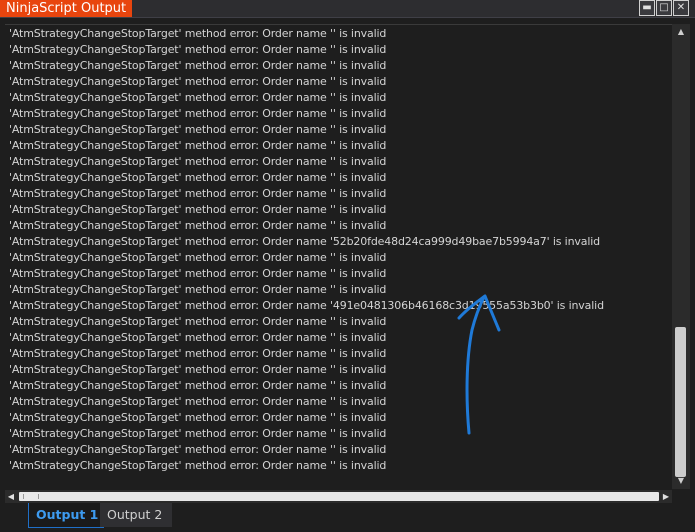 The width and height of the screenshot is (695, 532). Describe the element at coordinates (681, 256) in the screenshot. I see `vertical-scrollbar: ▲ ▼` at that location.